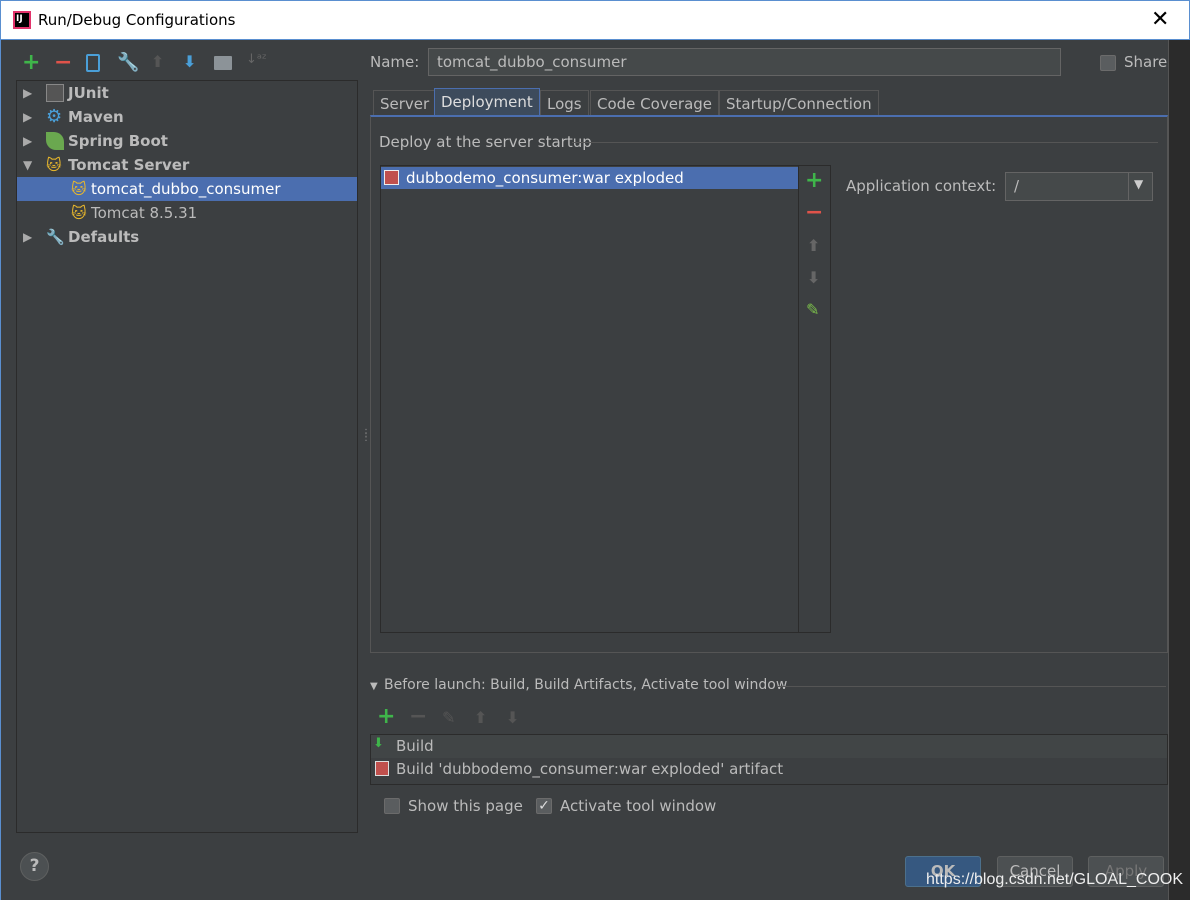 The height and width of the screenshot is (900, 1190). Describe the element at coordinates (187, 165) in the screenshot. I see `tree-node-tomcat-server: ▼ 🐱 Tomcat Server` at that location.